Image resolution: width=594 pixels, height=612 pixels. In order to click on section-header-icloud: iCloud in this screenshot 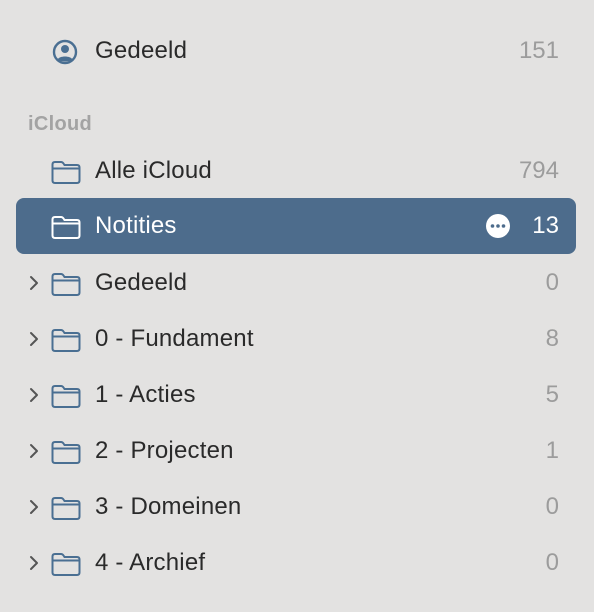, I will do `click(60, 124)`.